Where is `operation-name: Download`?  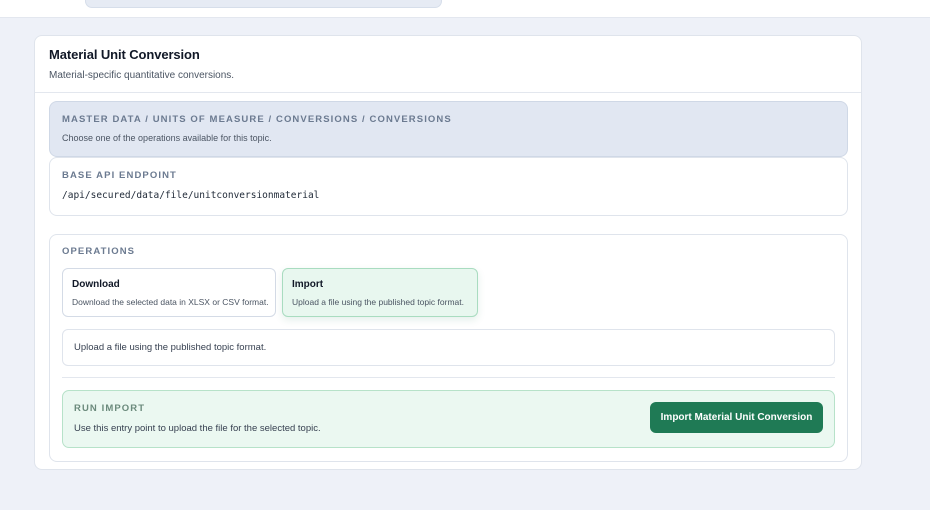 operation-name: Download is located at coordinates (96, 284).